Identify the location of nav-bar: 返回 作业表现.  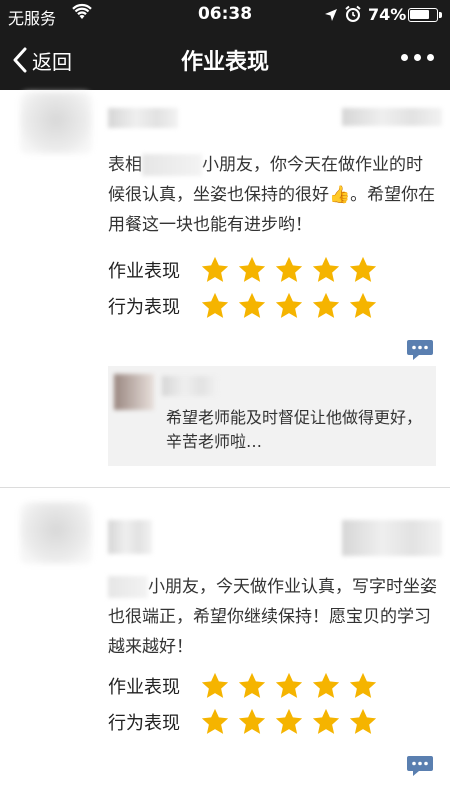
(225, 60).